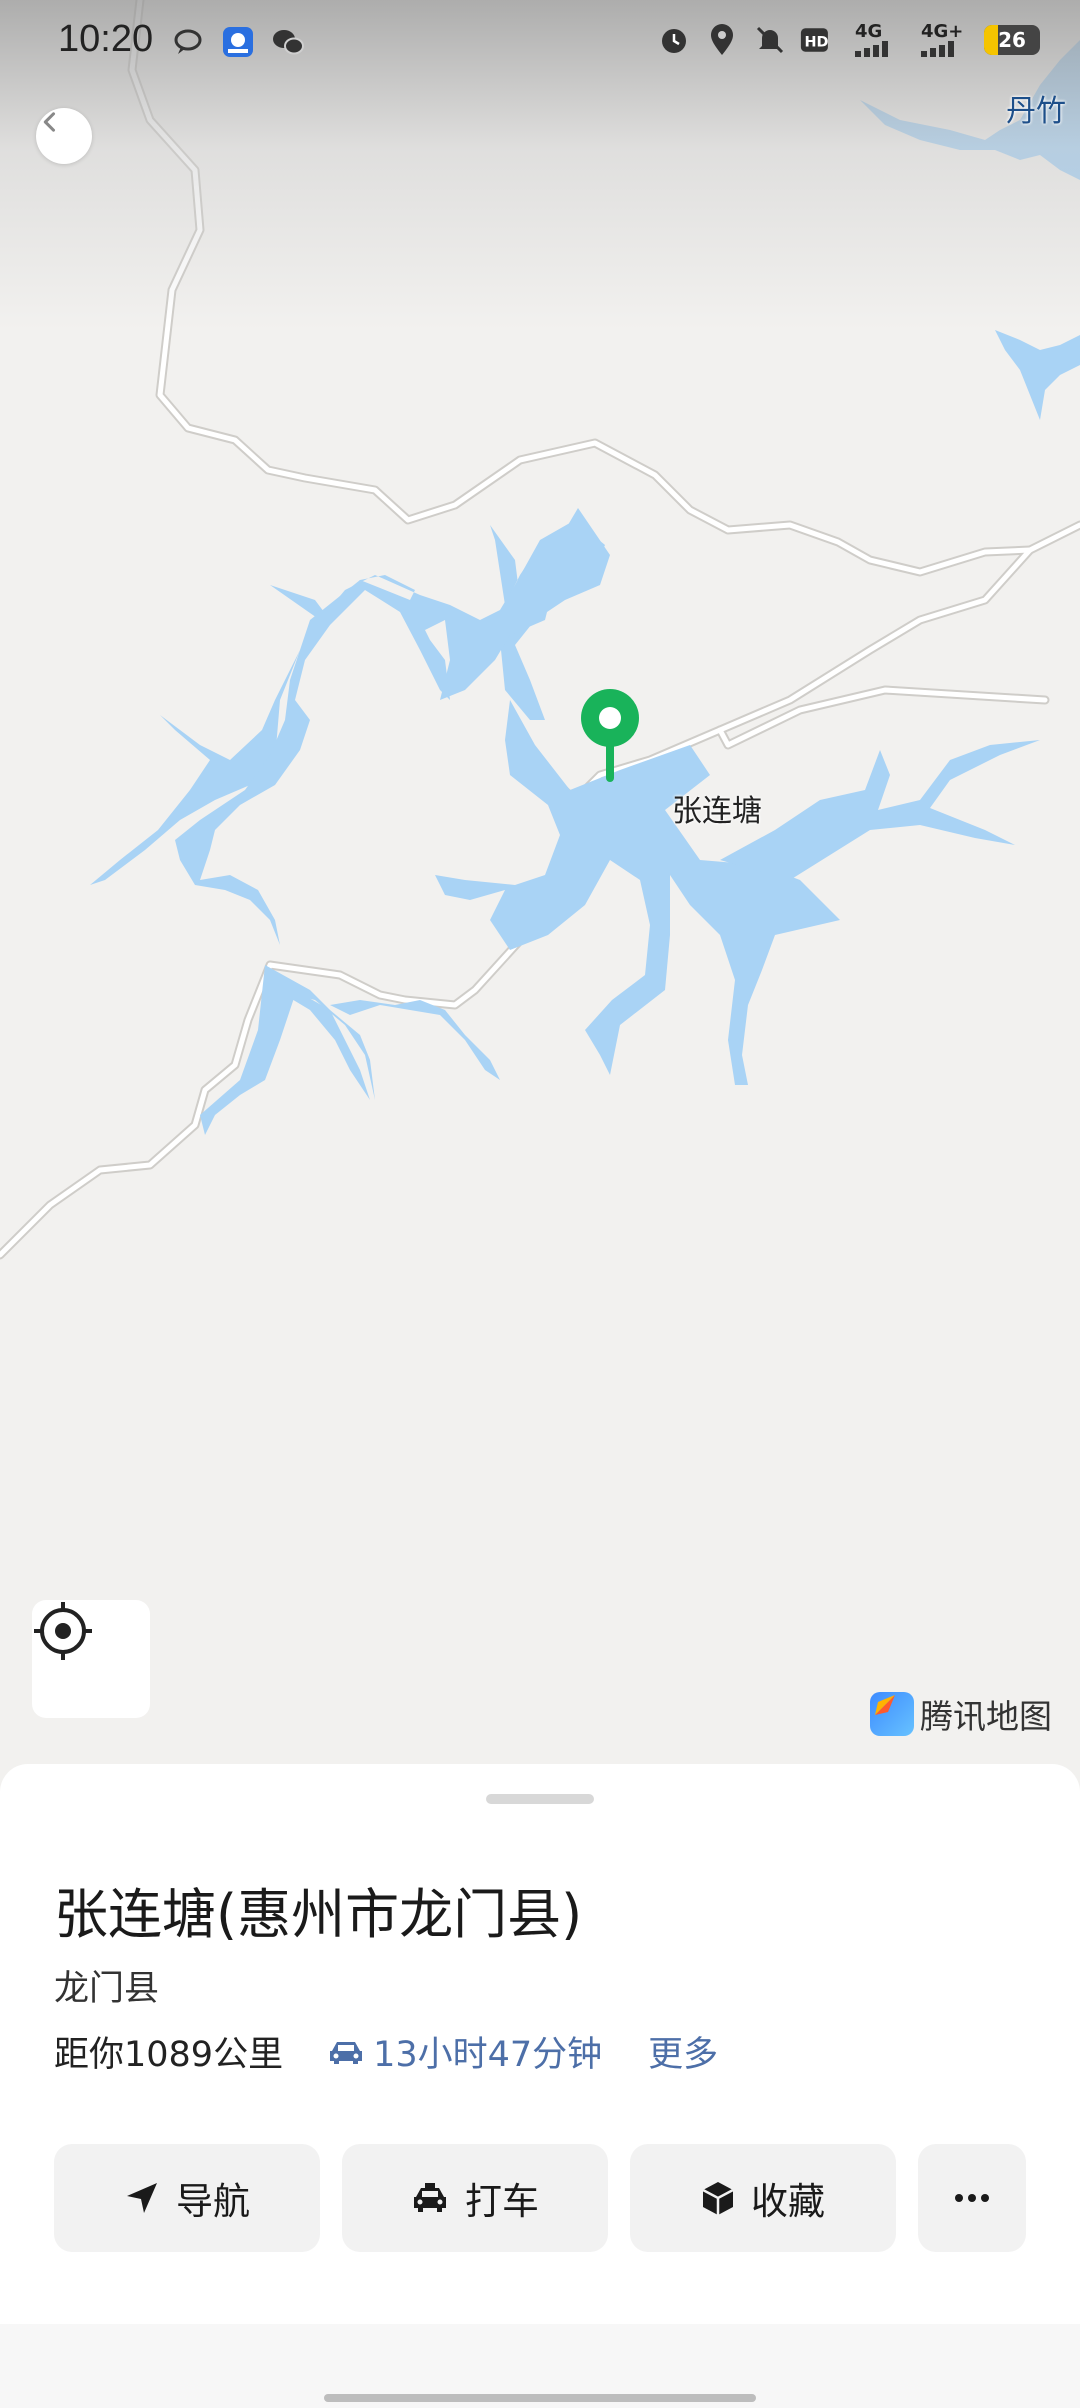 This screenshot has height=2408, width=1080. Describe the element at coordinates (49, 122) in the screenshot. I see `chevron-left-icon` at that location.